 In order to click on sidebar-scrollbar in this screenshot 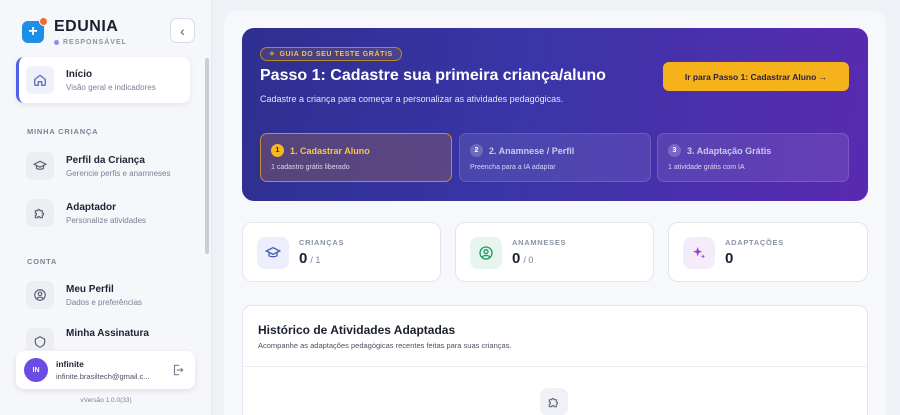, I will do `click(207, 156)`.